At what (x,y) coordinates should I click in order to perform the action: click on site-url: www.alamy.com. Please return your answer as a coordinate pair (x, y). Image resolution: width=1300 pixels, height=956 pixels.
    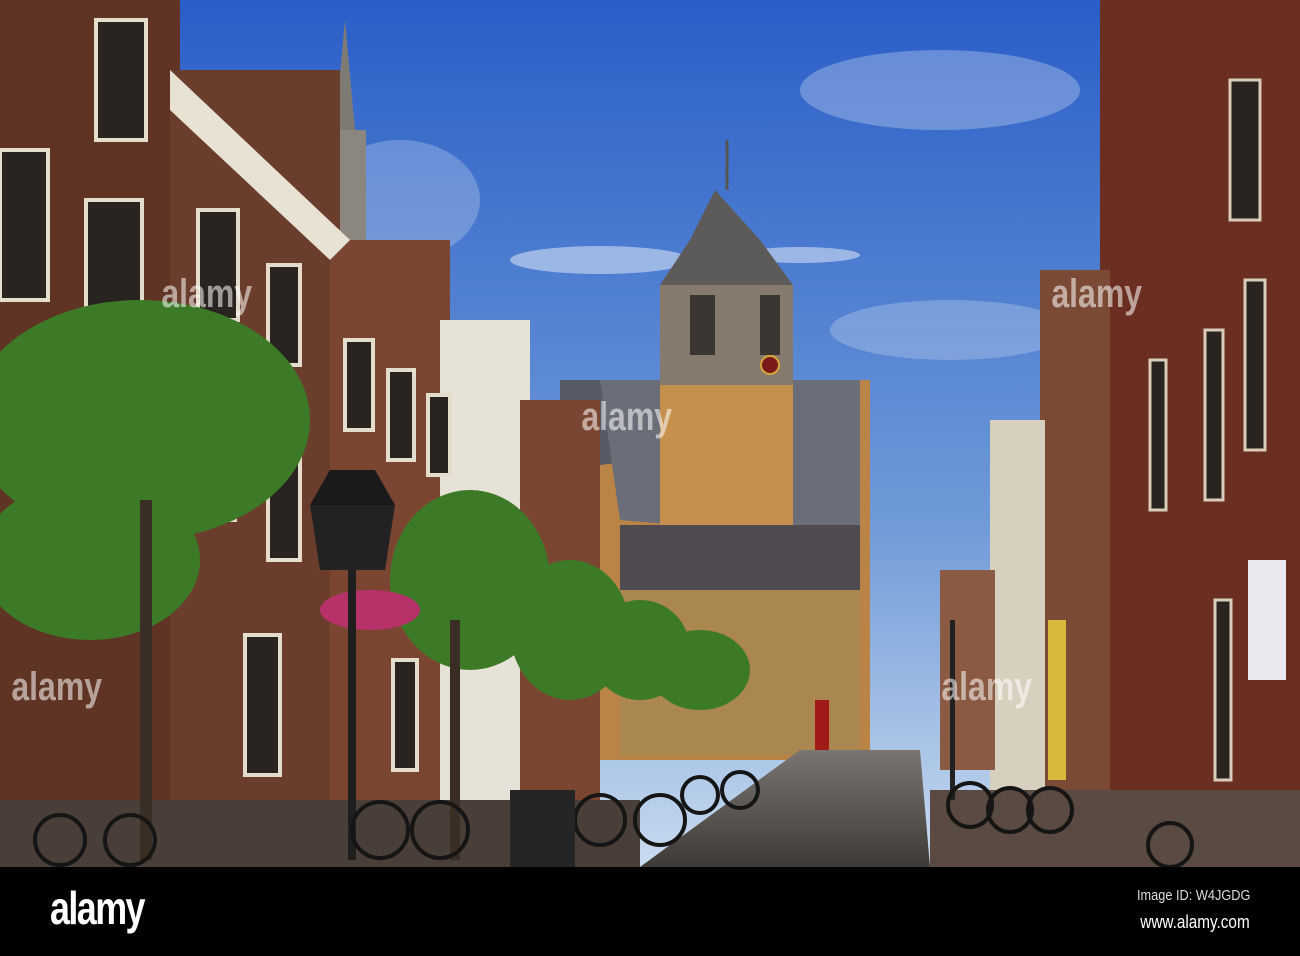
    Looking at the image, I should click on (1195, 922).